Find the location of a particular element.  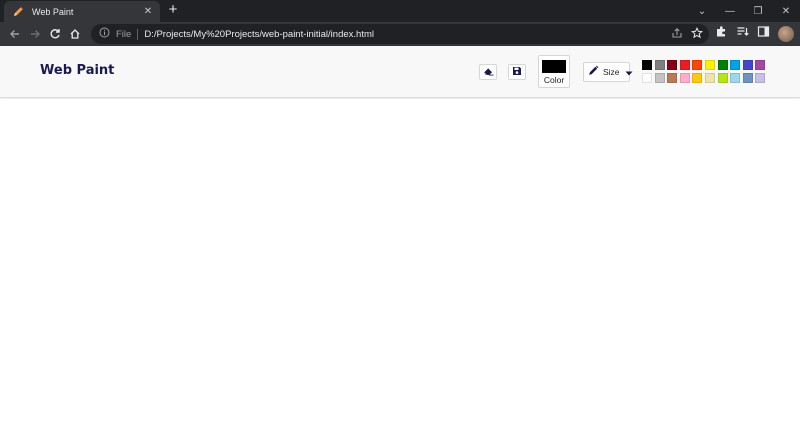

size-label: Size is located at coordinates (611, 72).